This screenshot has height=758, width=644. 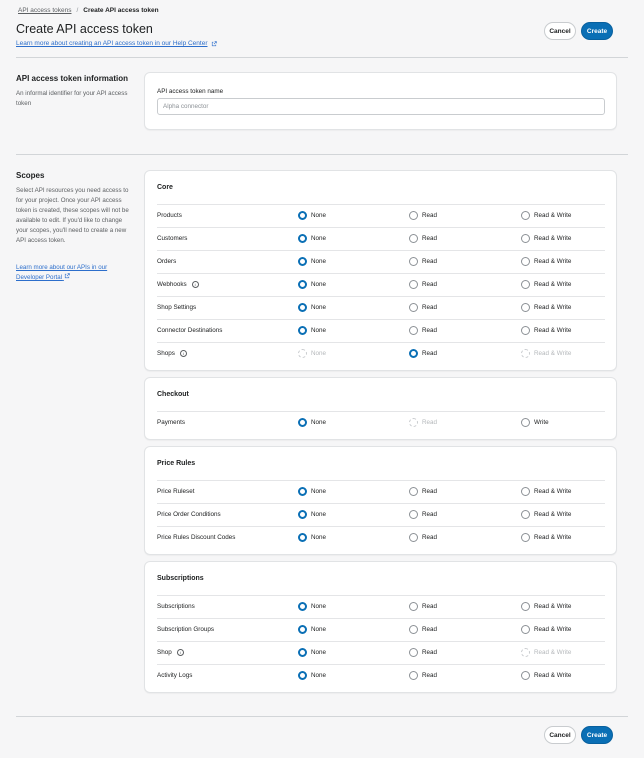 What do you see at coordinates (560, 31) in the screenshot?
I see `cancel-button: Cancel` at bounding box center [560, 31].